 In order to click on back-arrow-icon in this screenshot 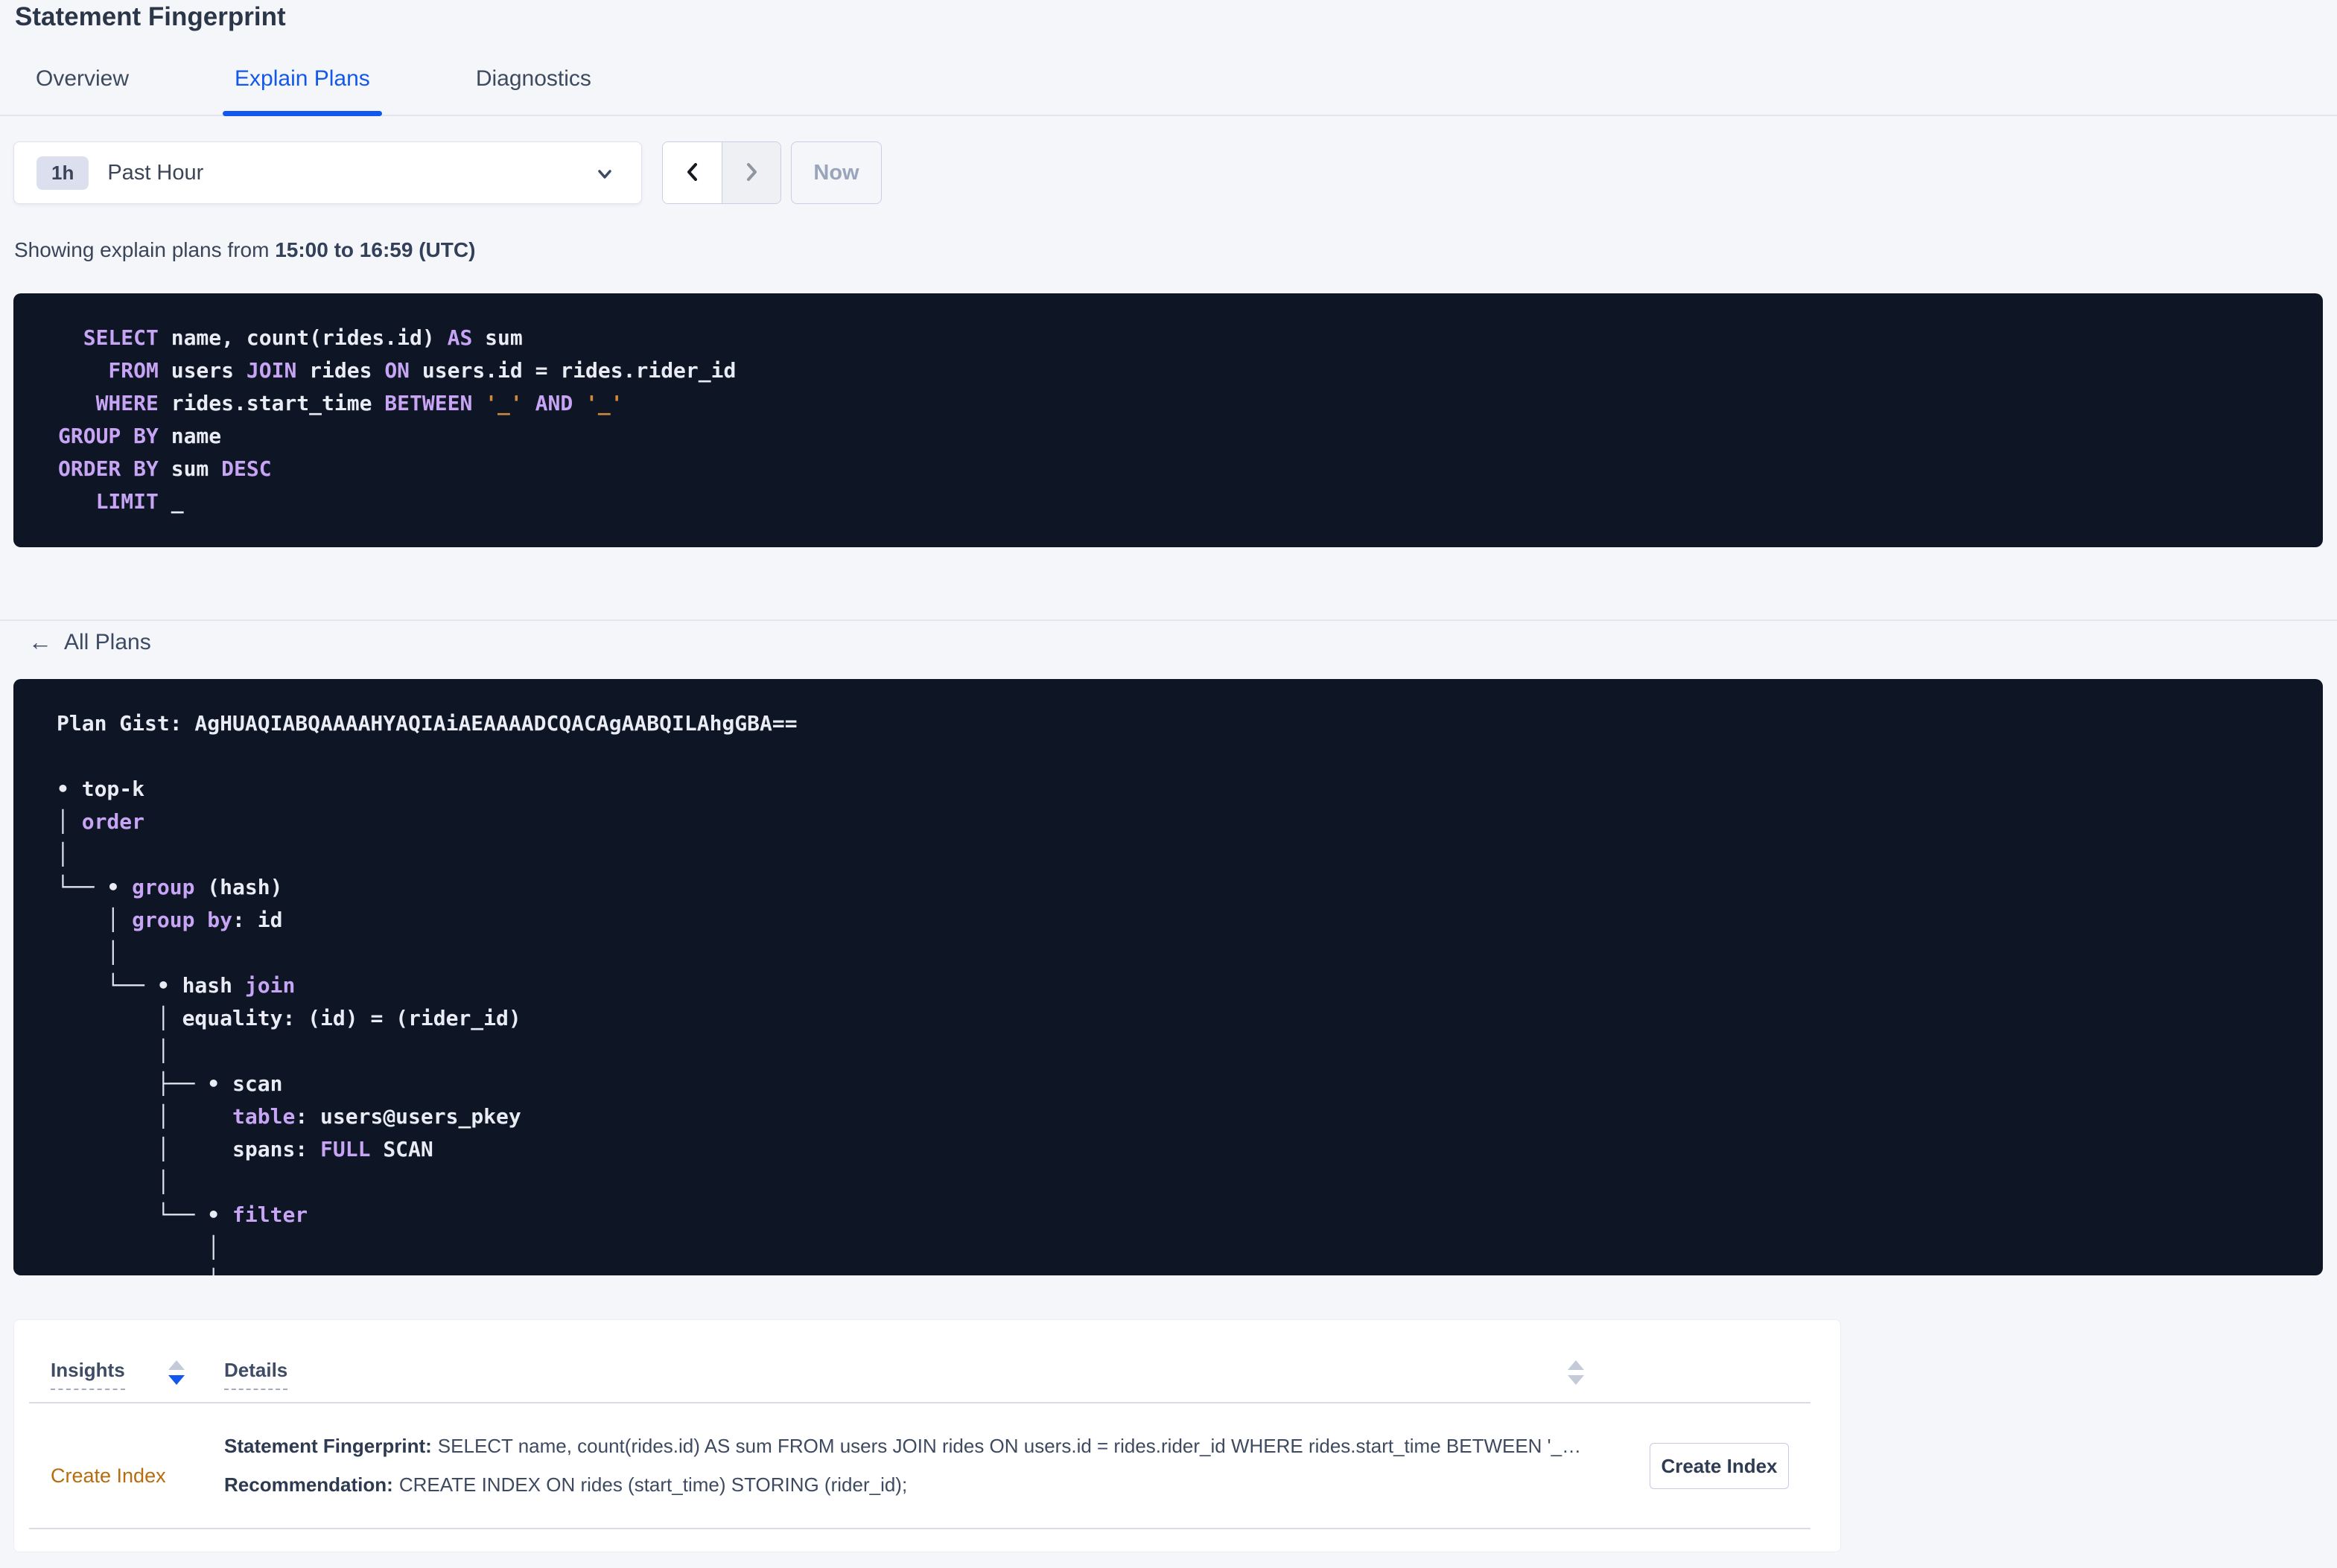, I will do `click(40, 642)`.